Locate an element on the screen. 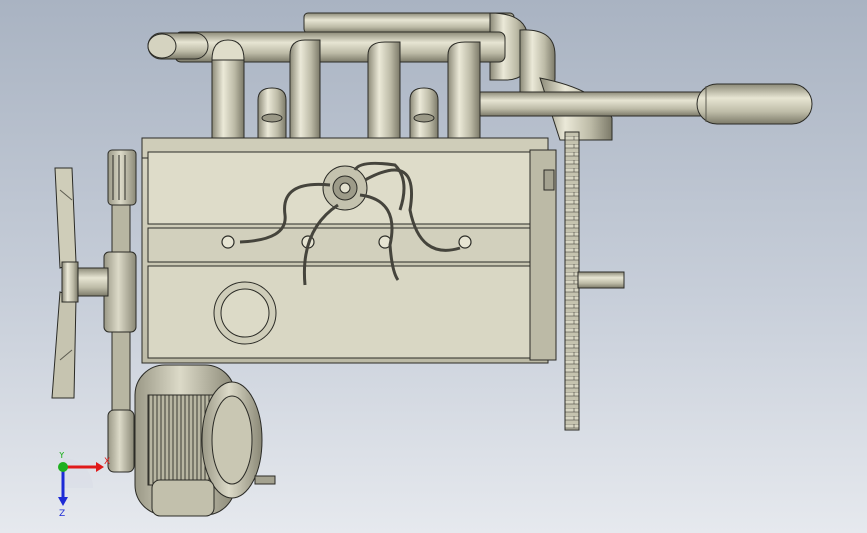  triad-backplate is located at coordinates (78, 473).